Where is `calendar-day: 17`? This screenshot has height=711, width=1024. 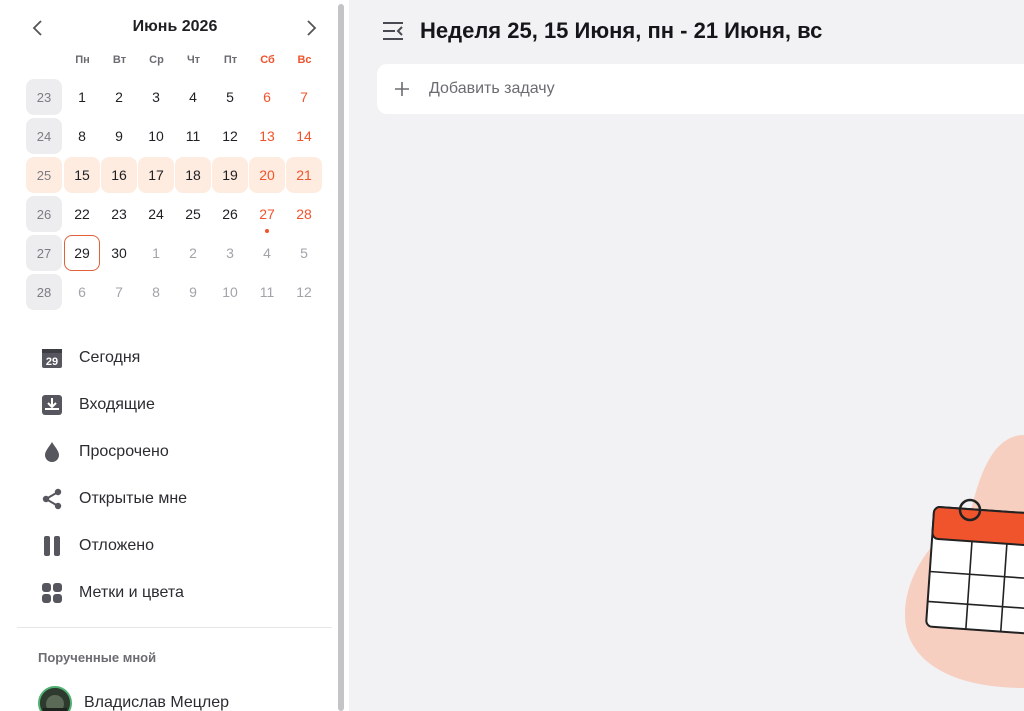 calendar-day: 17 is located at coordinates (156, 175).